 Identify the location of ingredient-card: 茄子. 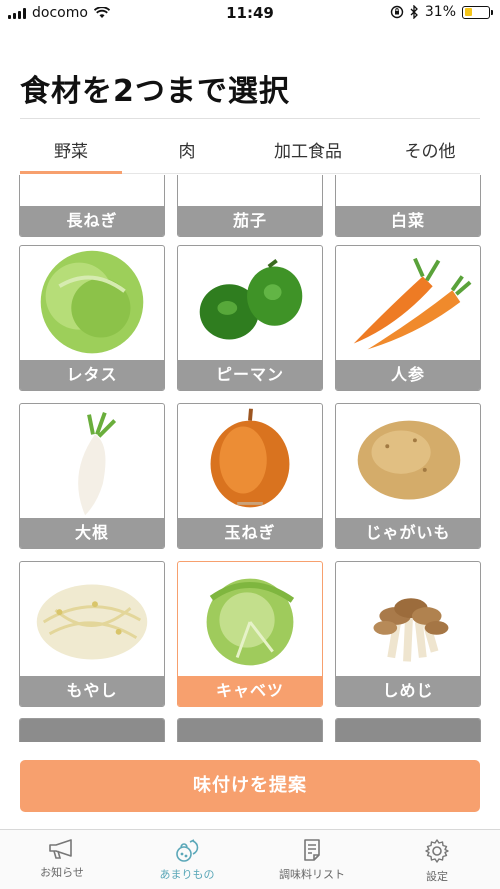
(250, 206).